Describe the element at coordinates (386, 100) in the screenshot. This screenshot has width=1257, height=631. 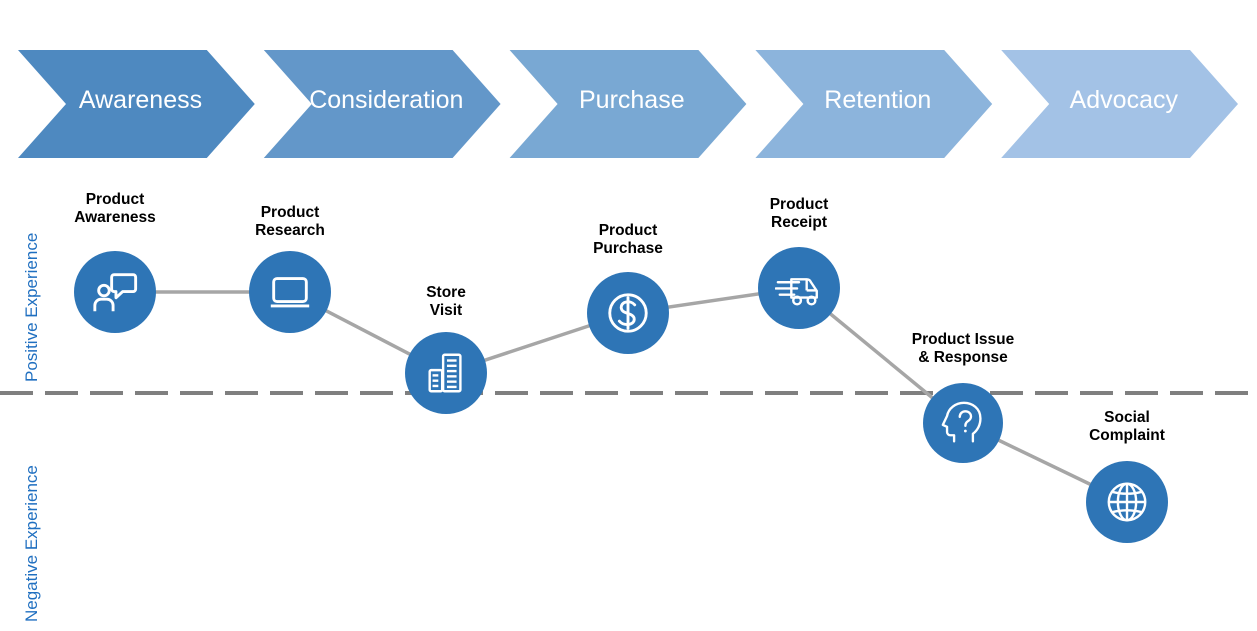
I see `stage-label-consideration: Consideration` at that location.